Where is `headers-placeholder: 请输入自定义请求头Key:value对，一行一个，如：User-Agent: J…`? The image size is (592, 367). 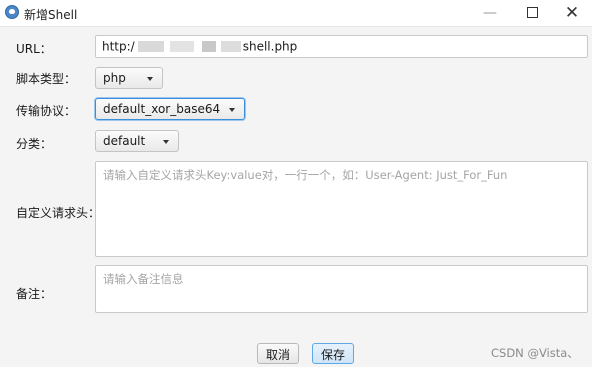
headers-placeholder: 请输入自定义请求头Key:value对，一行一个，如：User-Agent: J… is located at coordinates (305, 175).